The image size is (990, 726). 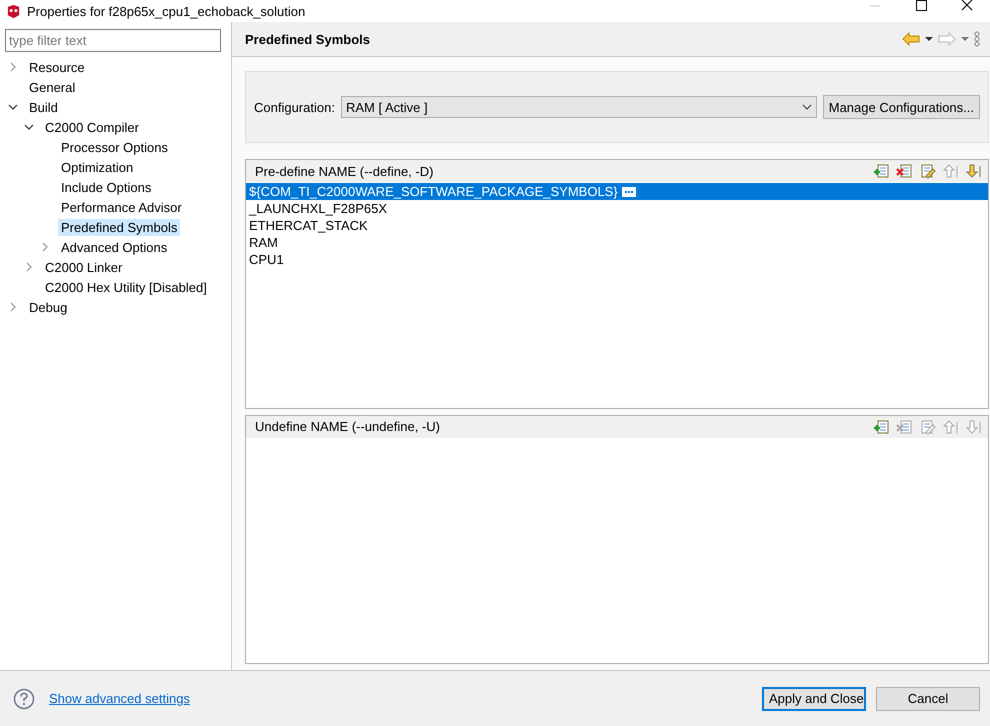 What do you see at coordinates (911, 39) in the screenshot?
I see `back-arrow-icon` at bounding box center [911, 39].